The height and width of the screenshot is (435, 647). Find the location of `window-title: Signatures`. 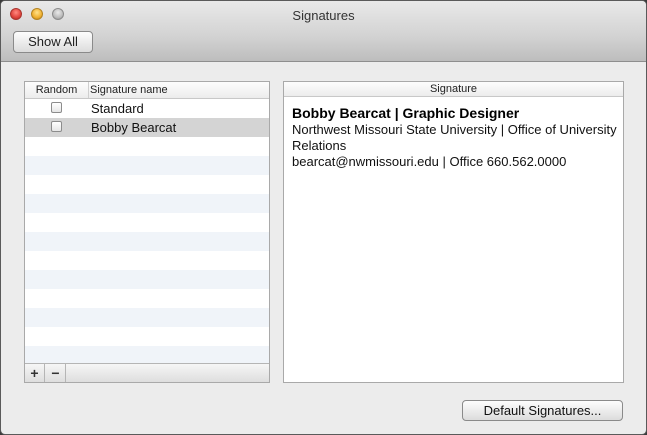

window-title: Signatures is located at coordinates (323, 15).